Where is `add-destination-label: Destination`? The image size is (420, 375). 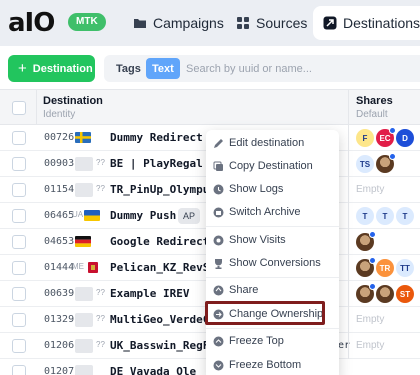
add-destination-label: Destination is located at coordinates (62, 68).